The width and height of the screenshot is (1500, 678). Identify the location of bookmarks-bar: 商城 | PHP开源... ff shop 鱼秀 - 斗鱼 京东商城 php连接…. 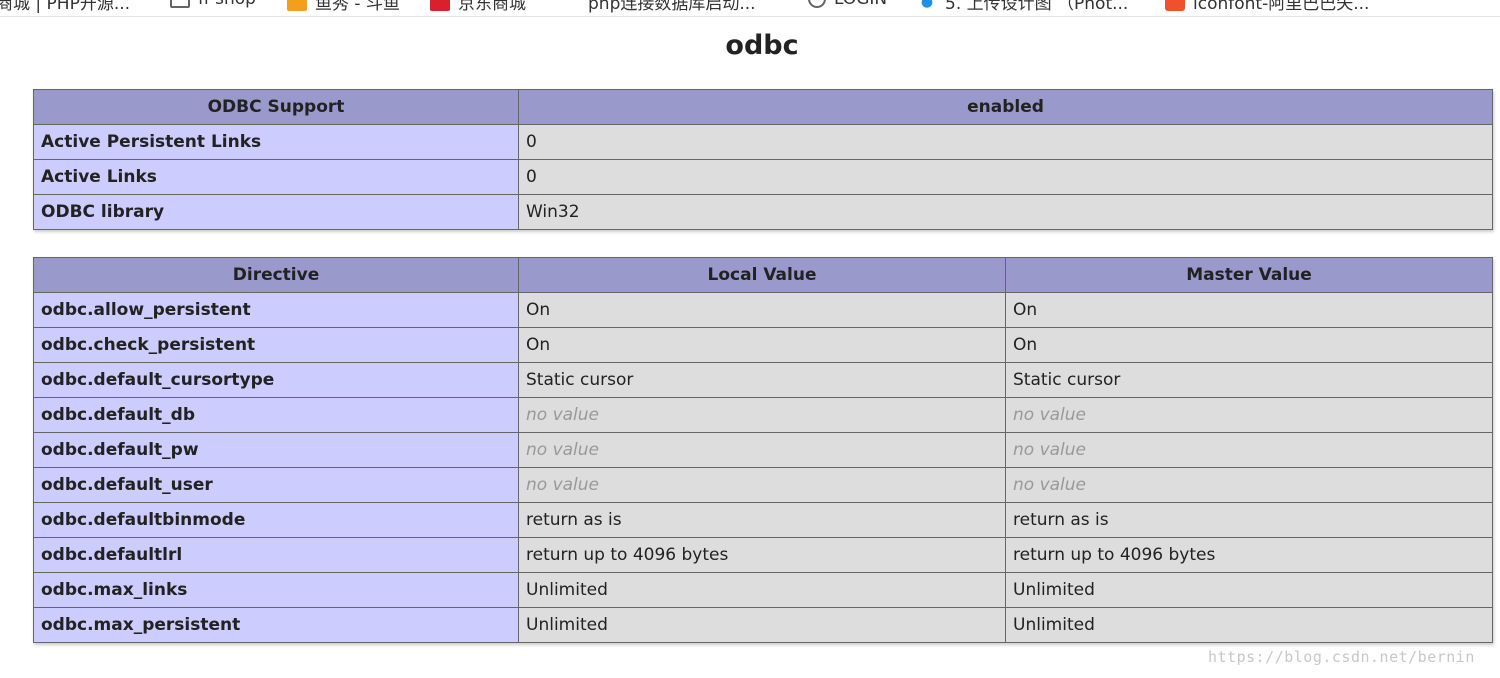
(750, 8).